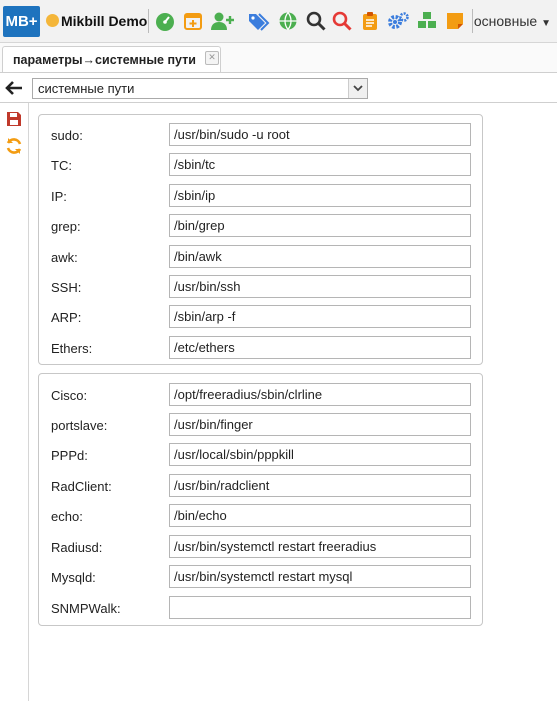  I want to click on setting-row: awk:, so click(260, 257).